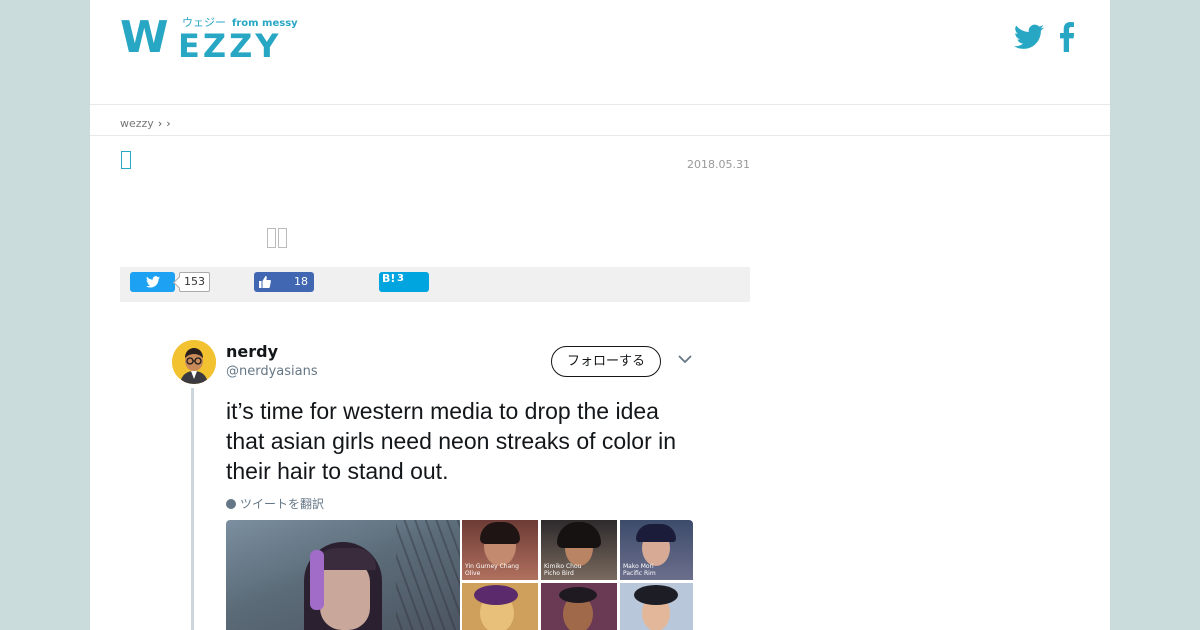  What do you see at coordinates (1029, 37) in the screenshot?
I see `twitter-icon` at bounding box center [1029, 37].